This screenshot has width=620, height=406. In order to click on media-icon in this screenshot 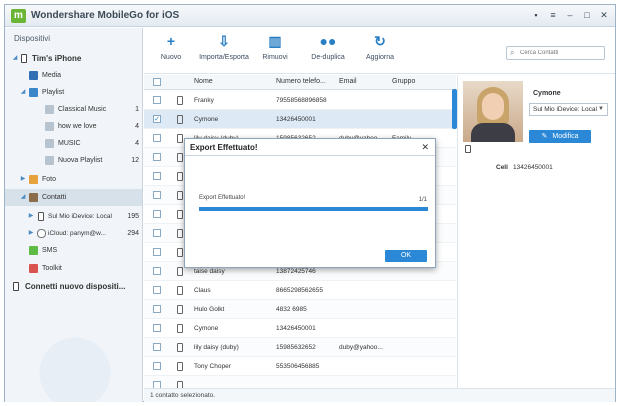, I will do `click(33, 75)`.